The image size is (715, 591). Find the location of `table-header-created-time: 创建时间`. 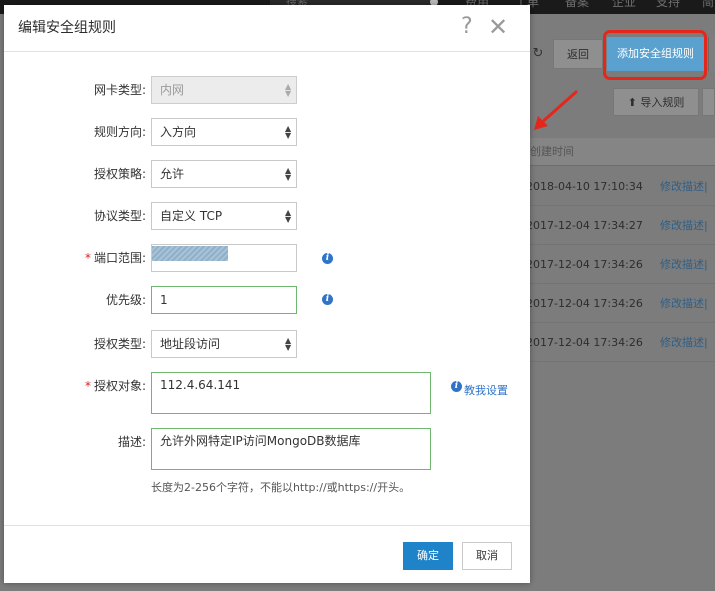

table-header-created-time: 创建时间 is located at coordinates (617, 152).